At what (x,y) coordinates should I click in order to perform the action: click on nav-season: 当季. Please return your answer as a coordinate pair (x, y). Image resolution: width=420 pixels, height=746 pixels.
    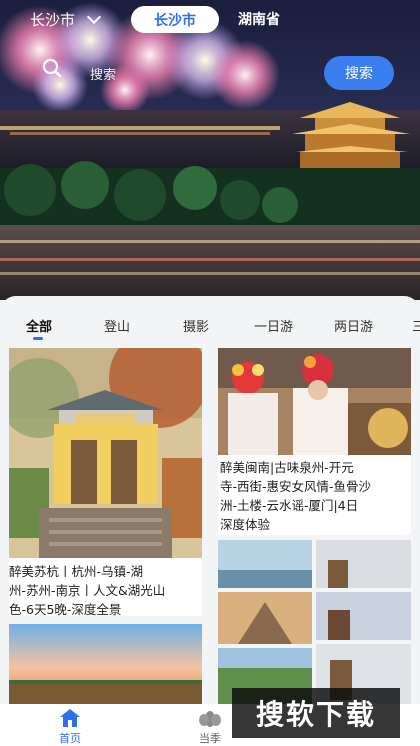
    Looking at the image, I should click on (210, 727).